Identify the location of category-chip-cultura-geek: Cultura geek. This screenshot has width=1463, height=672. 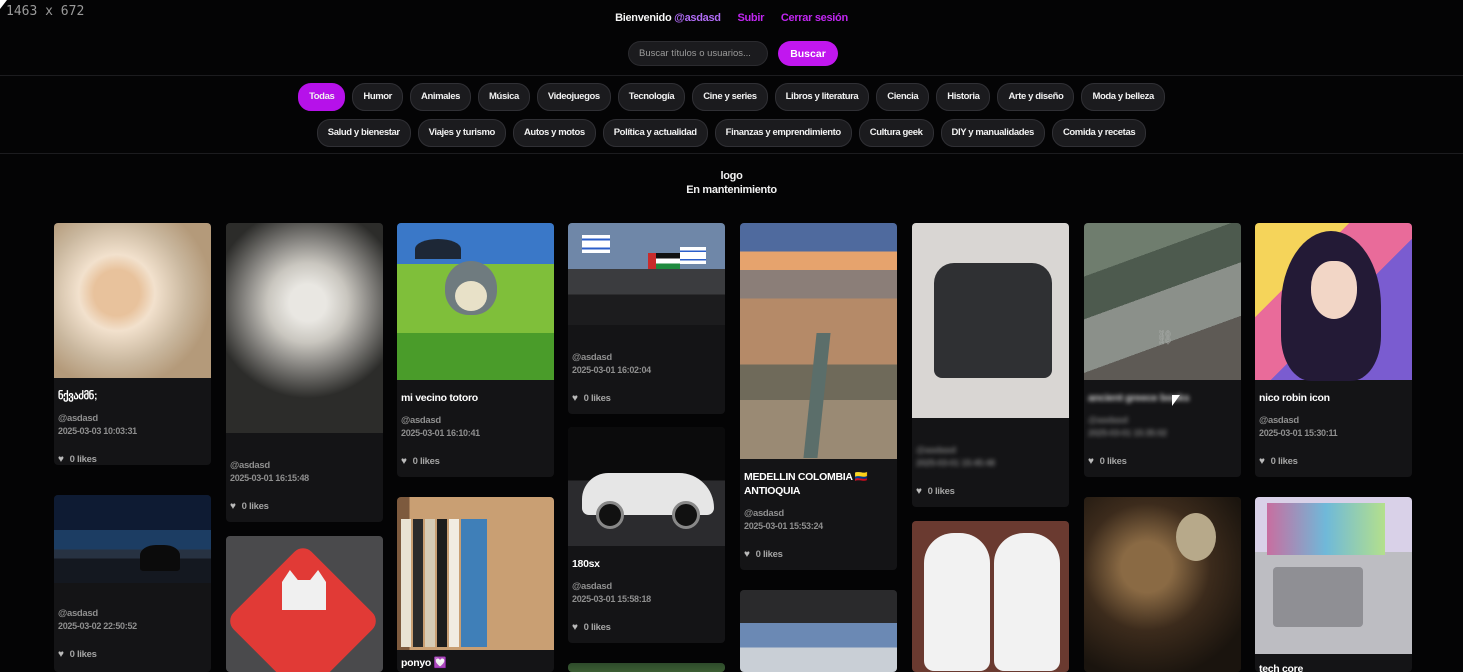
(896, 133).